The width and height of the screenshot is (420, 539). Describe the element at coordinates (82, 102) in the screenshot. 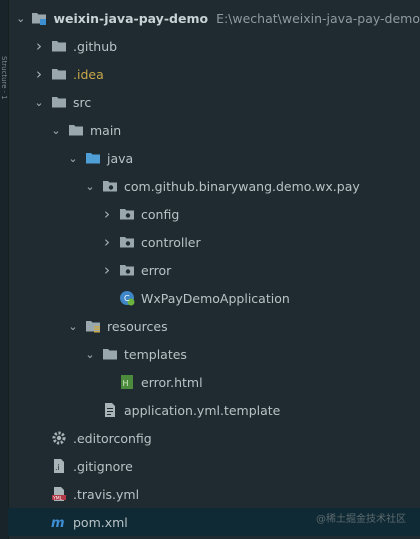

I see `tree-item-label: src` at that location.